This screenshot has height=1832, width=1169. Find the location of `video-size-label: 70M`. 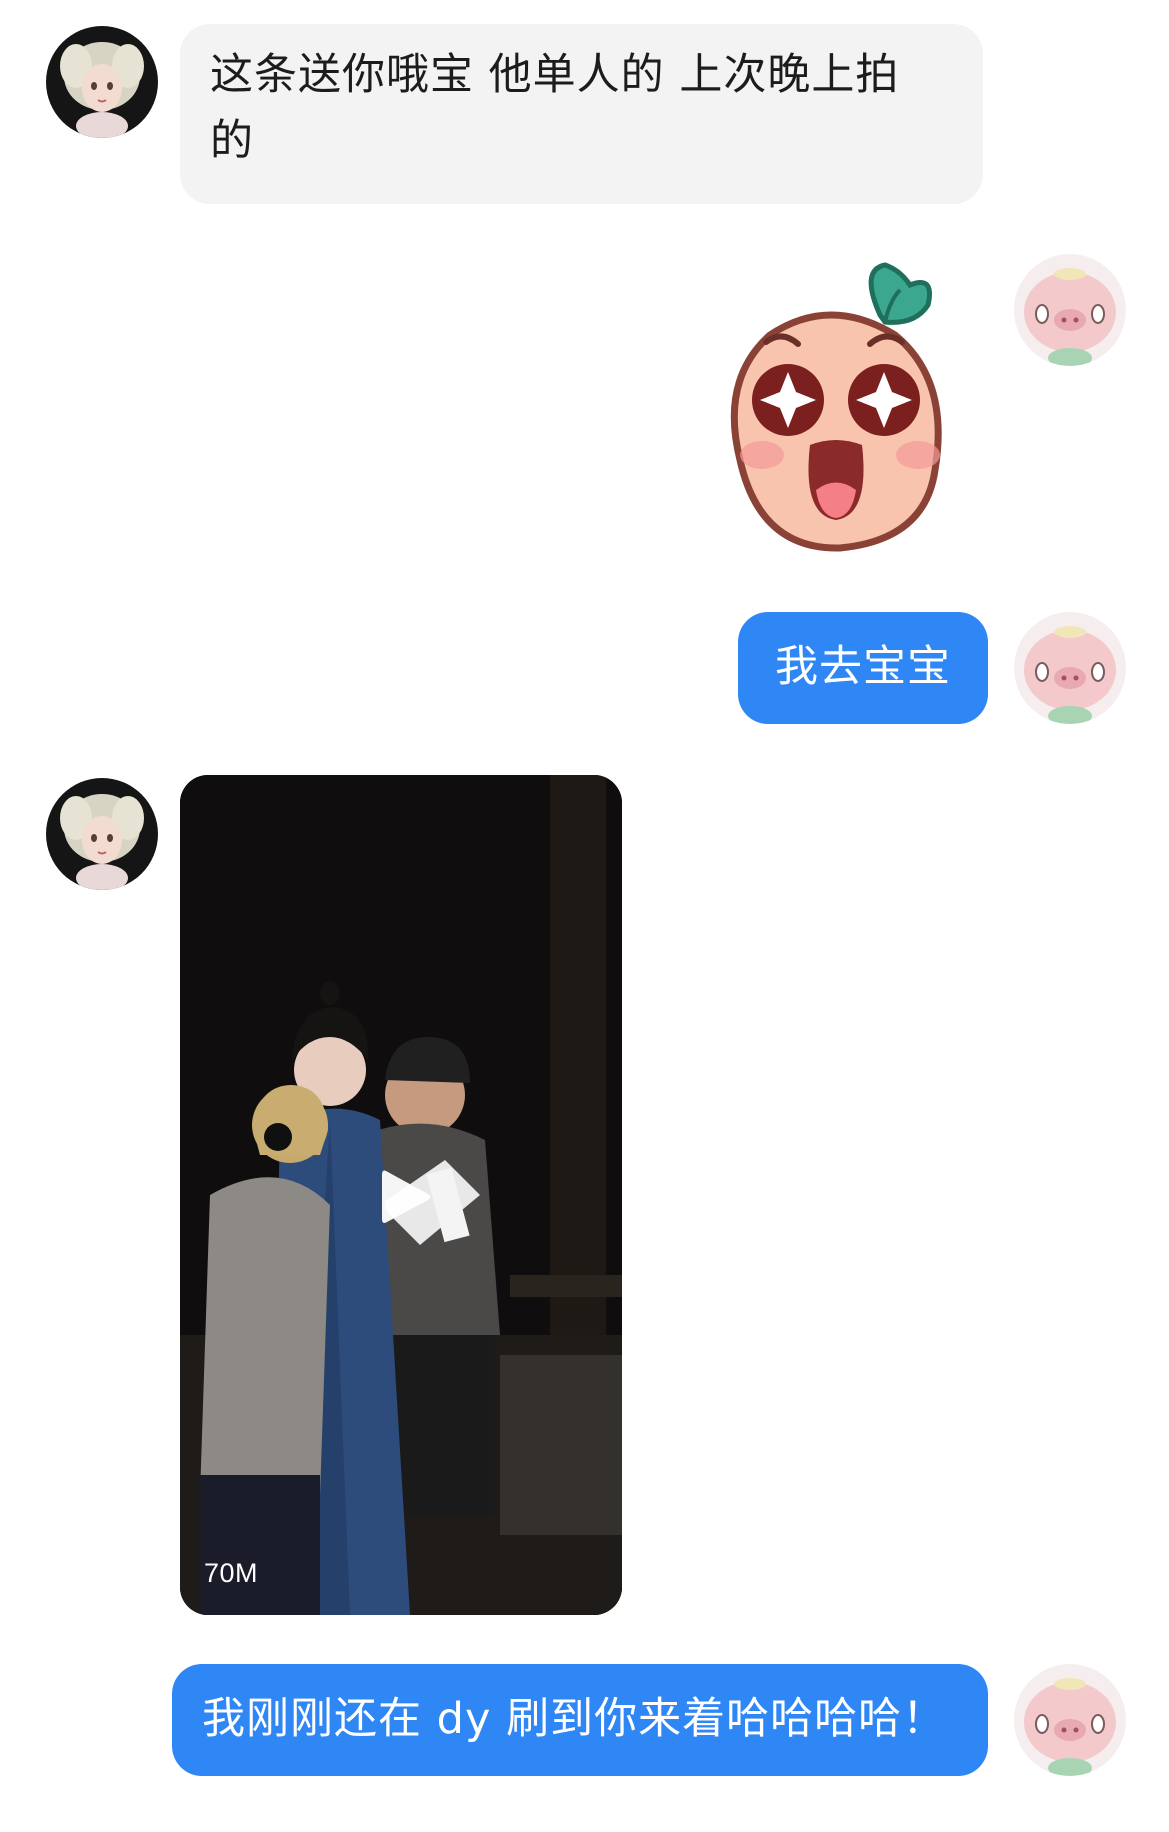

video-size-label: 70M is located at coordinates (231, 1573).